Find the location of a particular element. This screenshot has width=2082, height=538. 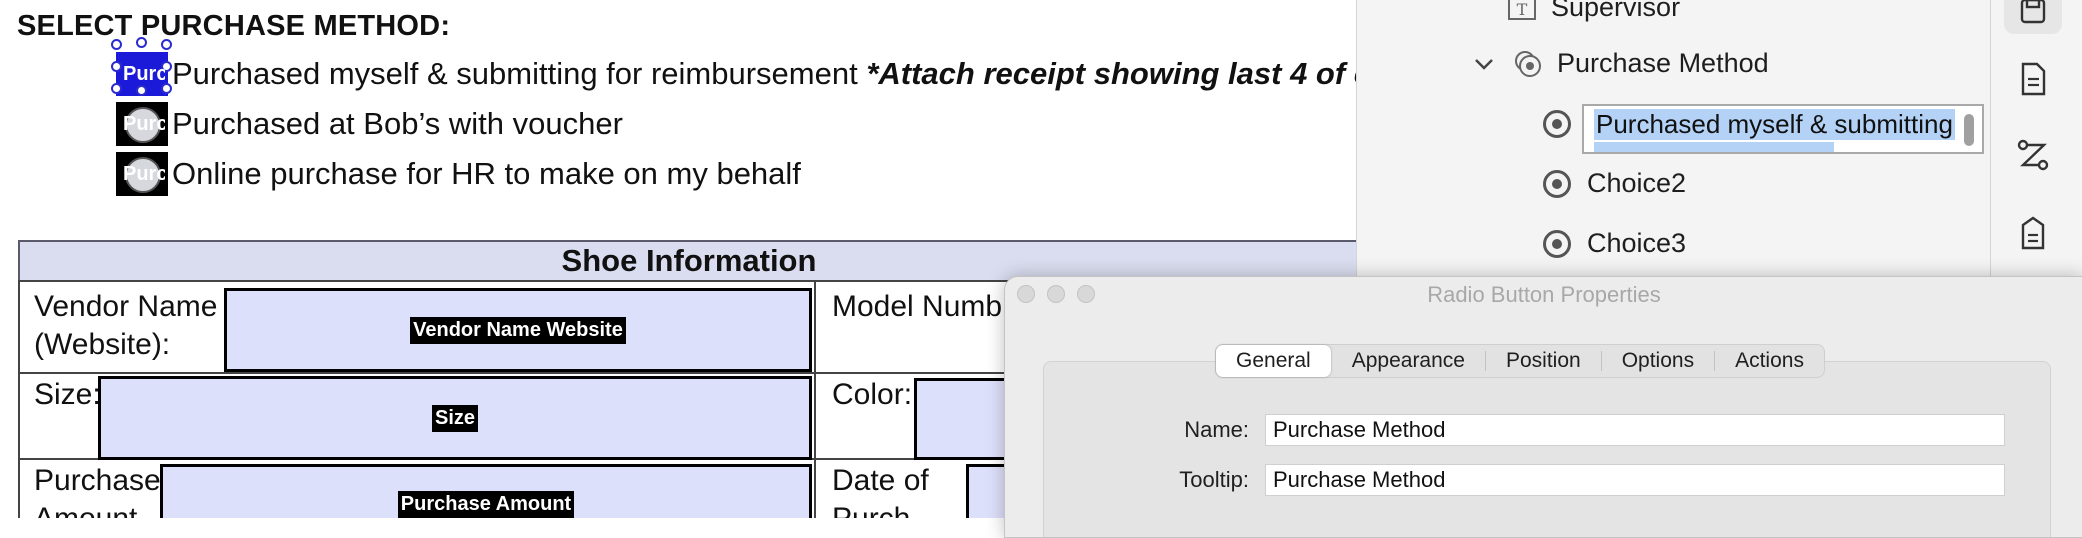

document-button is located at coordinates (2033, 79).